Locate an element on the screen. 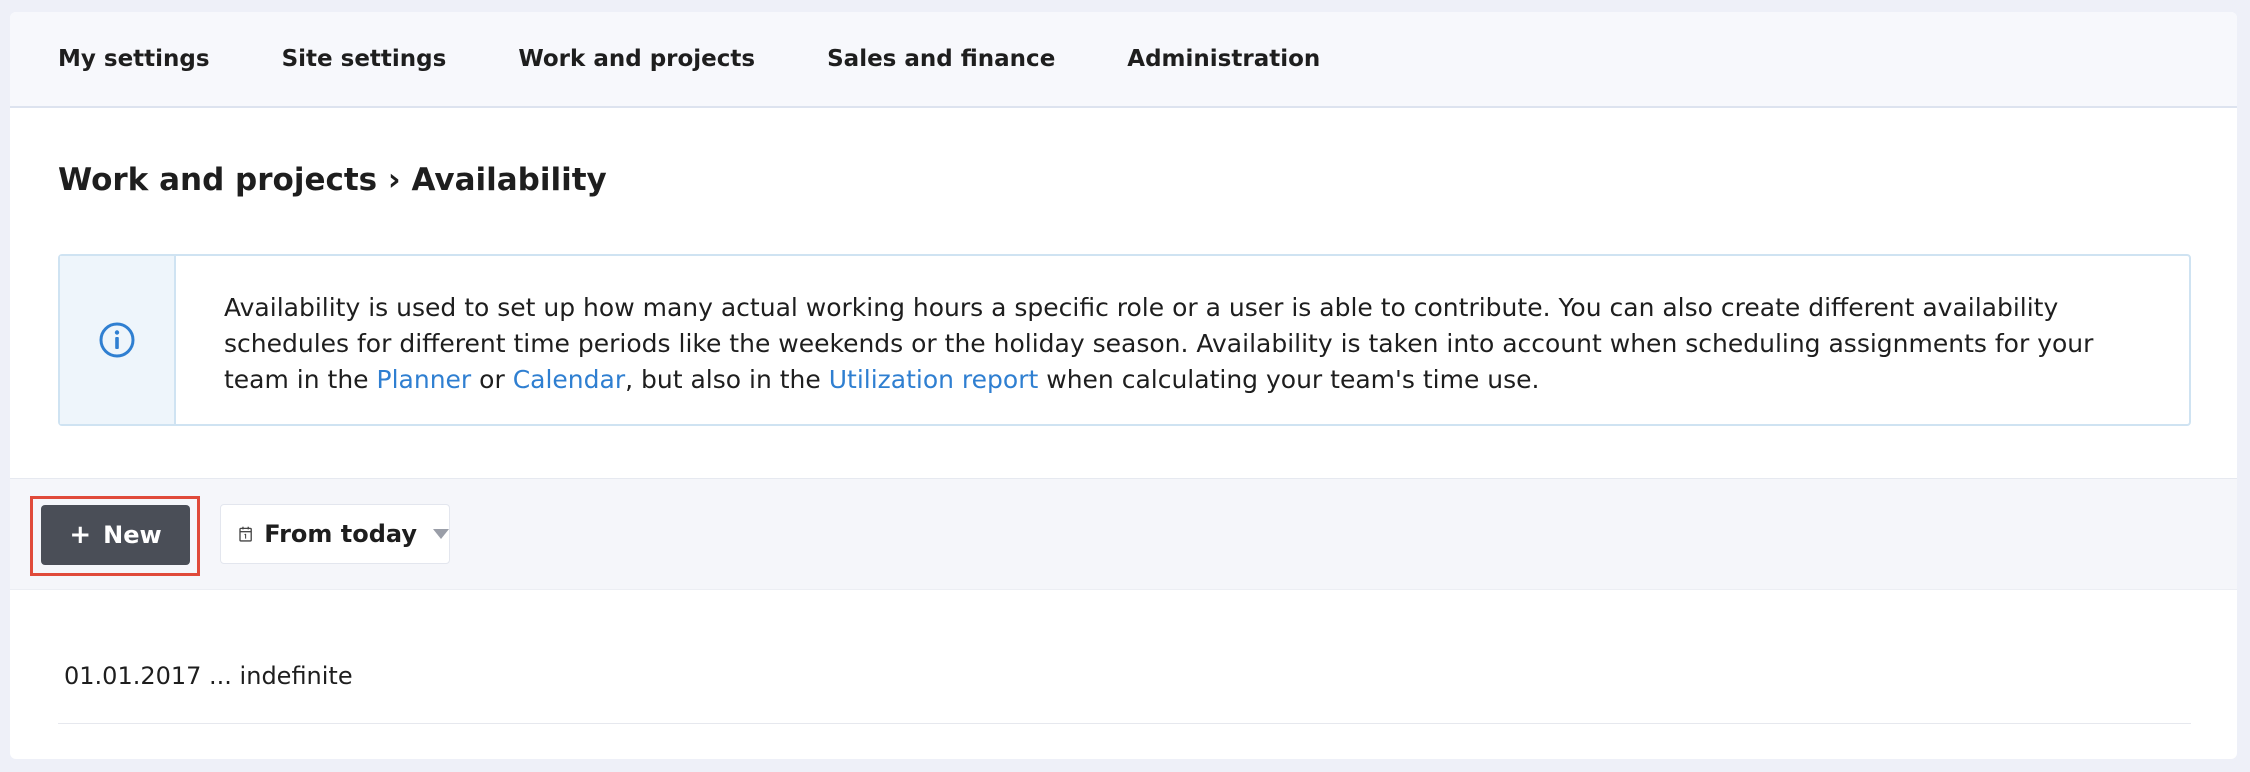 The width and height of the screenshot is (2250, 772). nav-work-and-projects: Work and projects is located at coordinates (636, 59).